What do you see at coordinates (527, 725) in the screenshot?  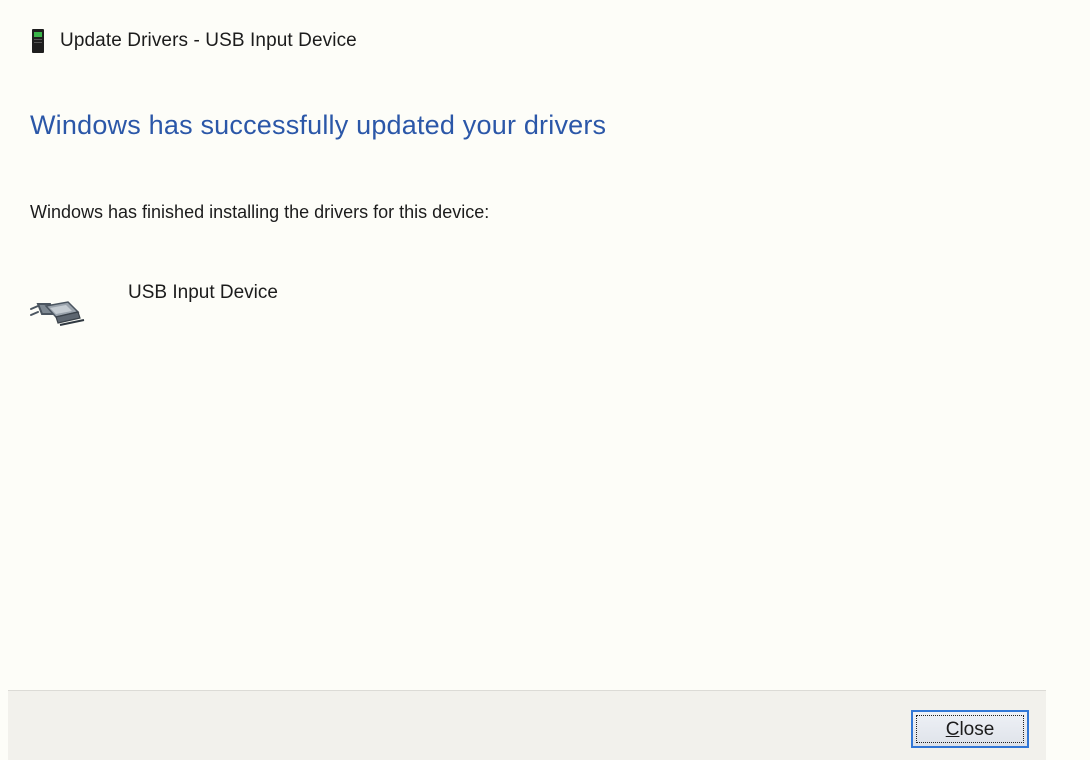 I see `dialog-footer: Close` at bounding box center [527, 725].